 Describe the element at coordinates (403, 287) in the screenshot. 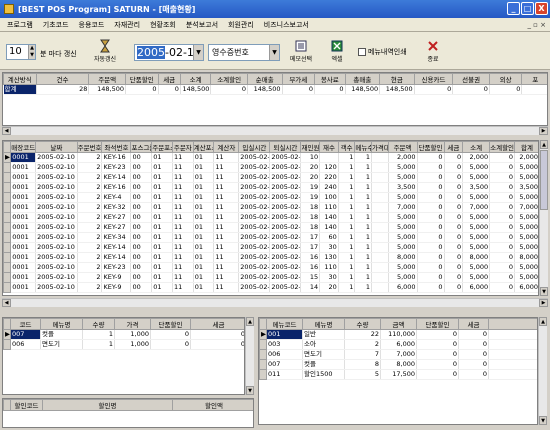

I see `table-cell: 6,000` at that location.